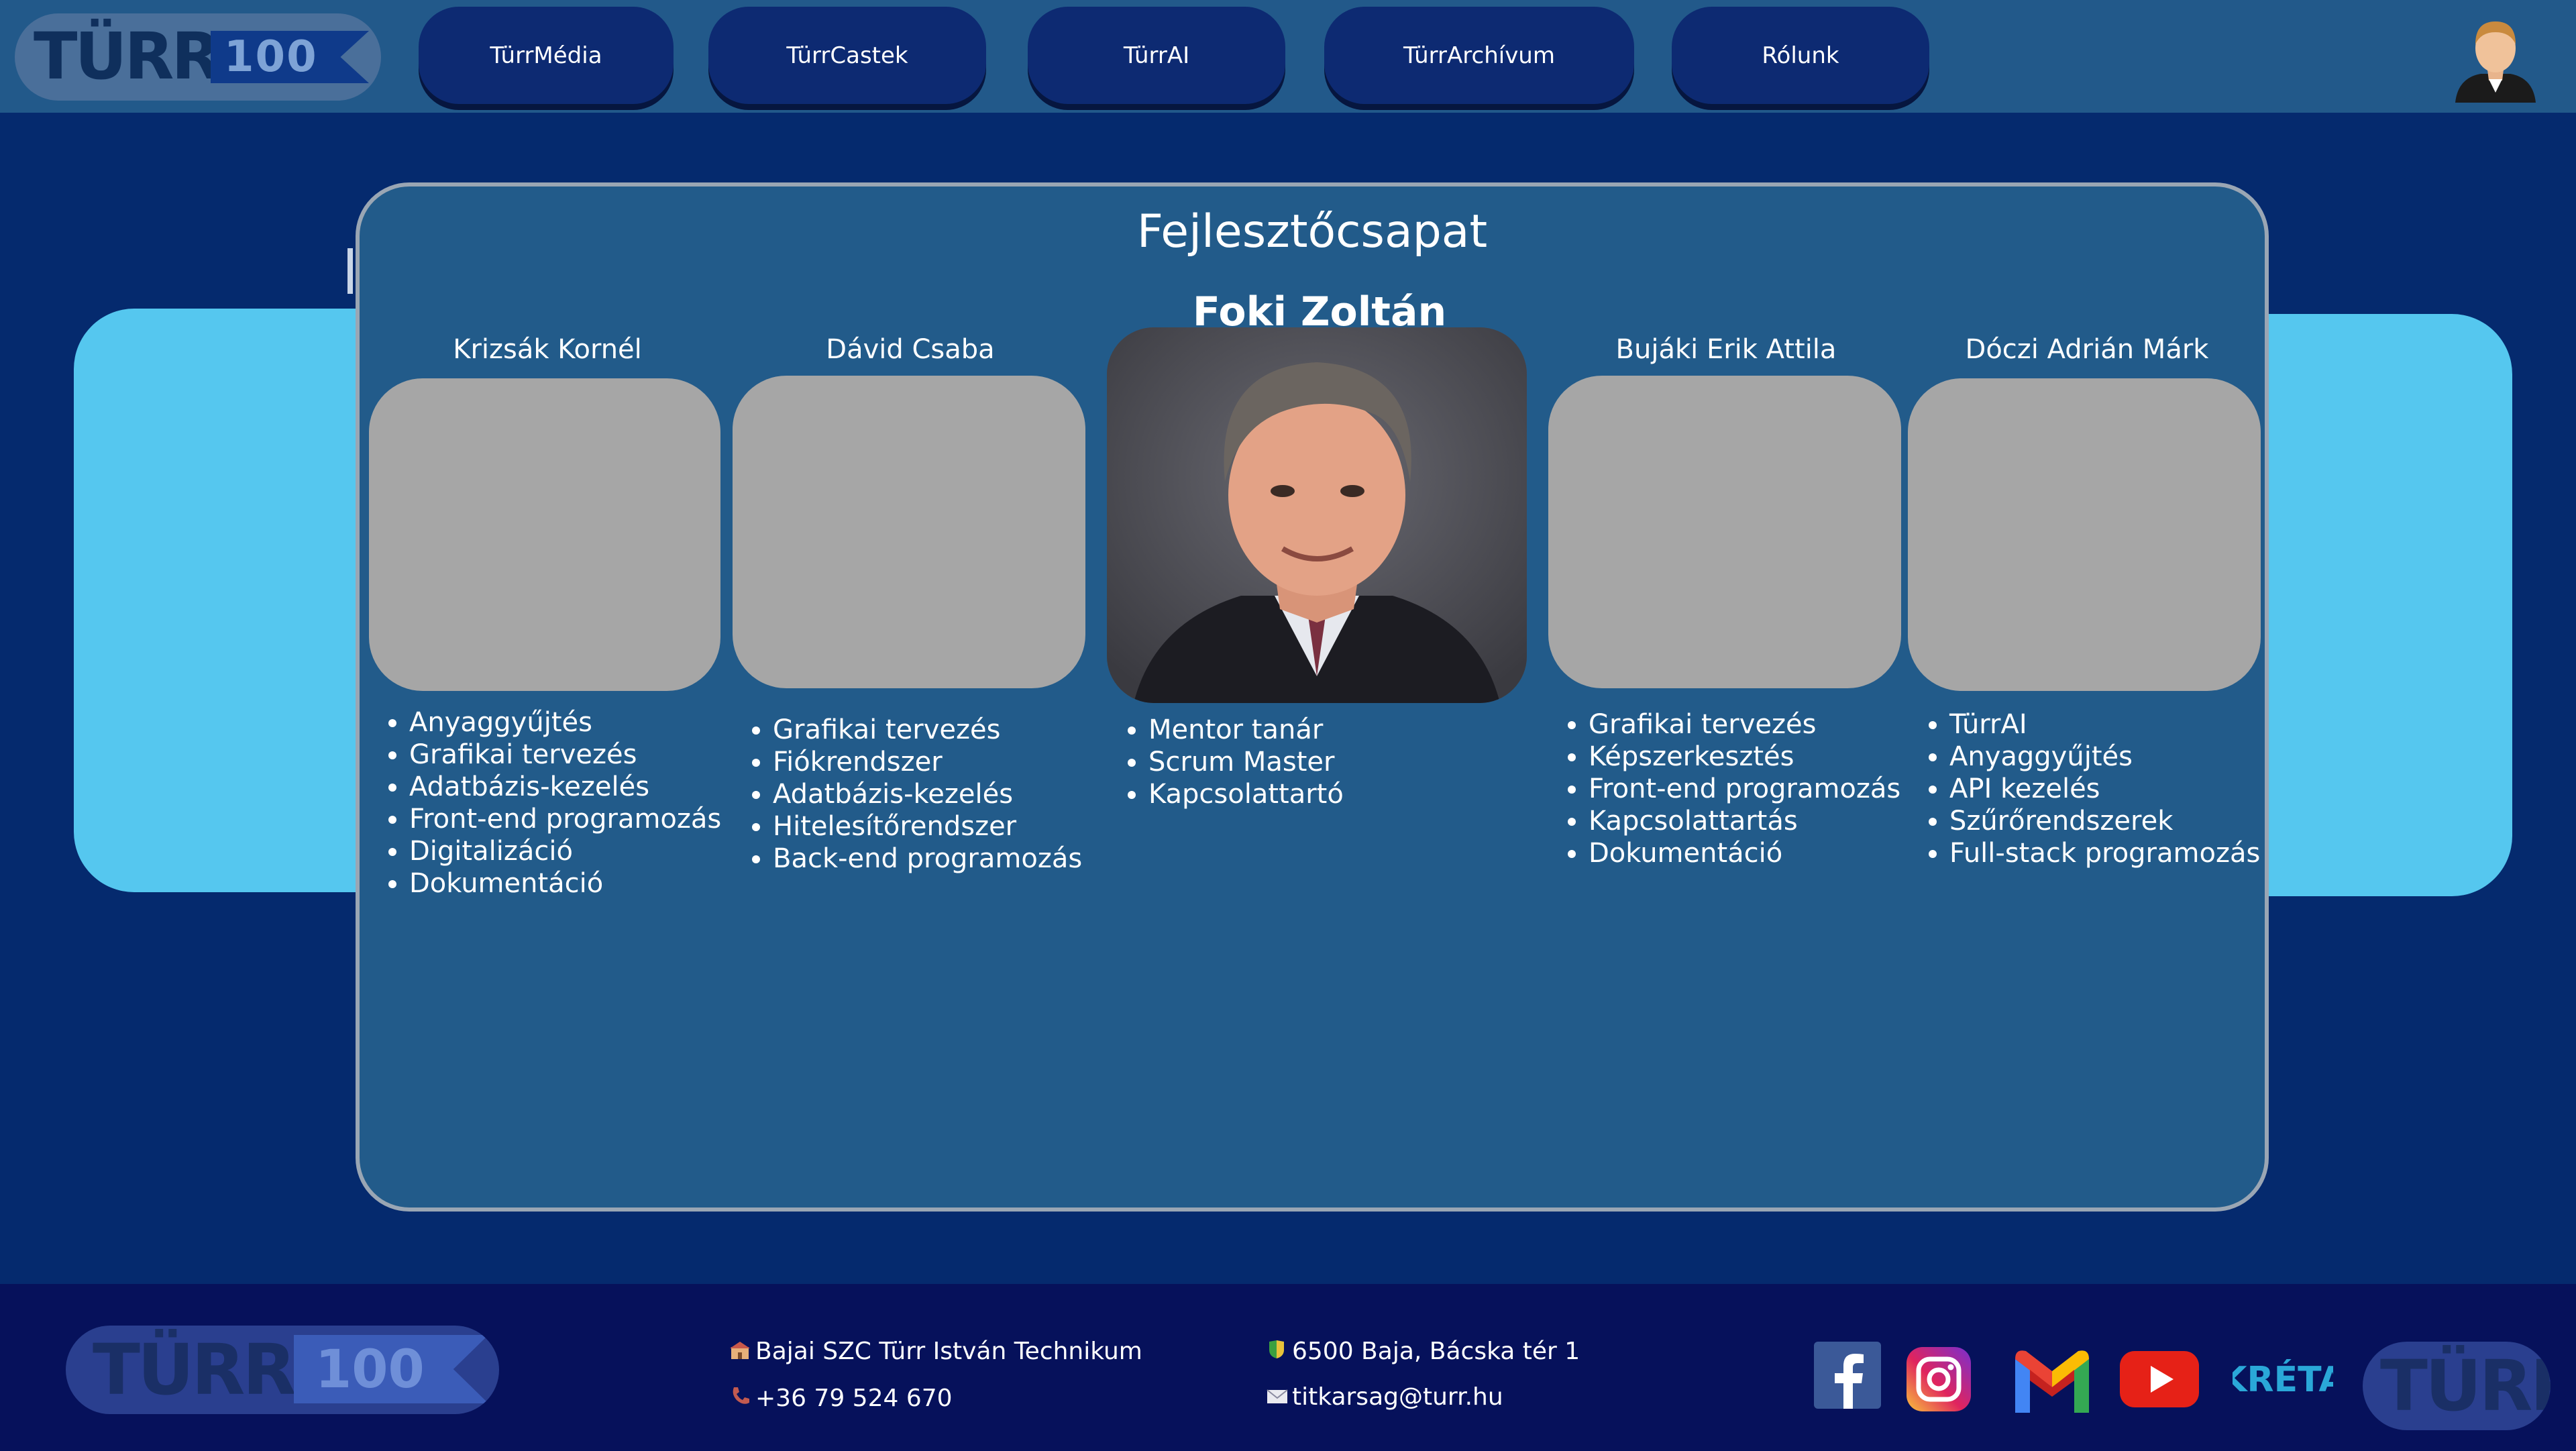  Describe the element at coordinates (1939, 1379) in the screenshot. I see `instagram-icon` at that location.